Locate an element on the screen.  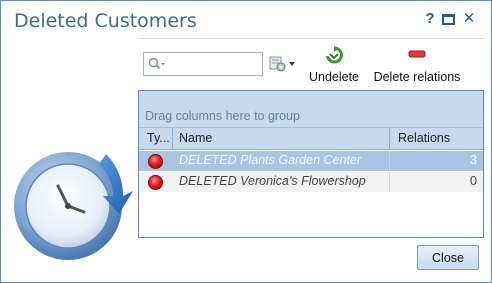
delete-relations-button: Delete relations is located at coordinates (417, 65).